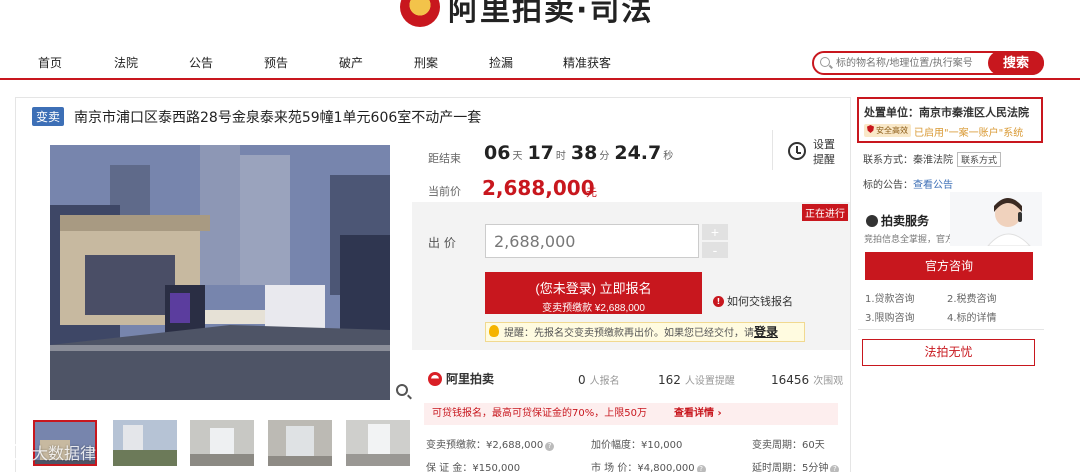 This screenshot has width=1080, height=472. I want to click on safety-badge-label: 安全高效, so click(892, 130).